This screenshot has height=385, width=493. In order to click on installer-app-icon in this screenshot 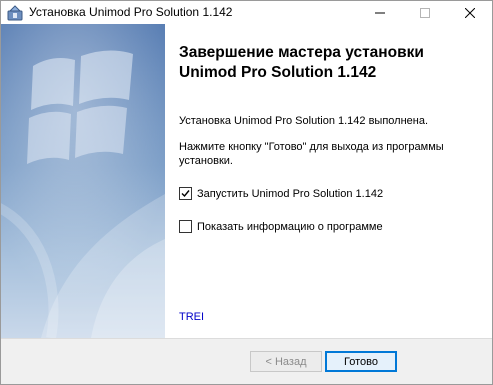, I will do `click(15, 13)`.